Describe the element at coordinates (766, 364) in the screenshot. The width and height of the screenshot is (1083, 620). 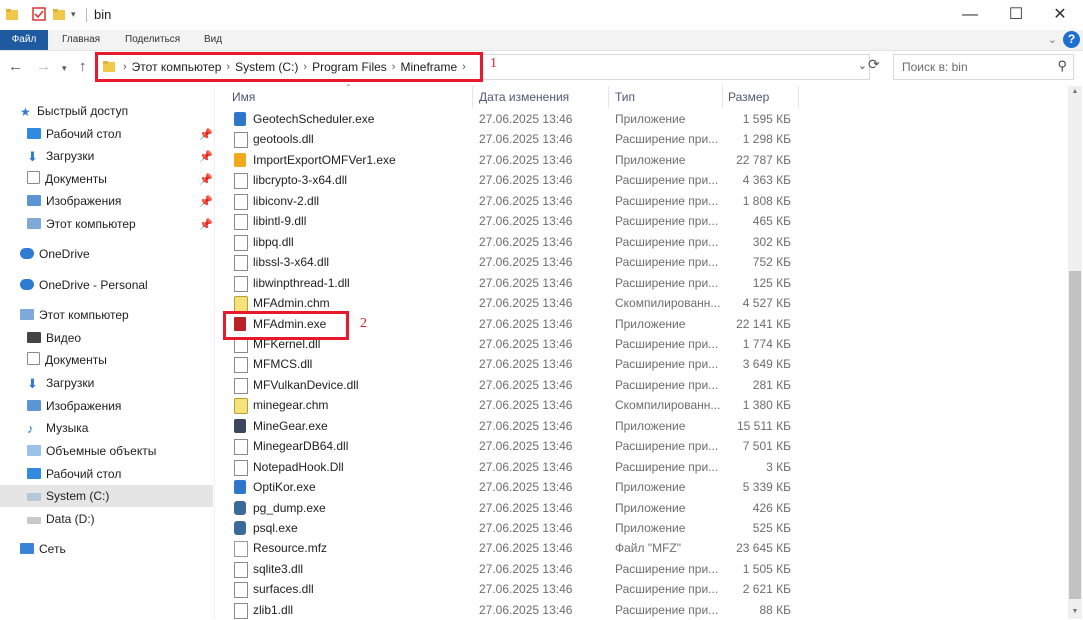
I see `file-size: 3 649 КБ` at that location.